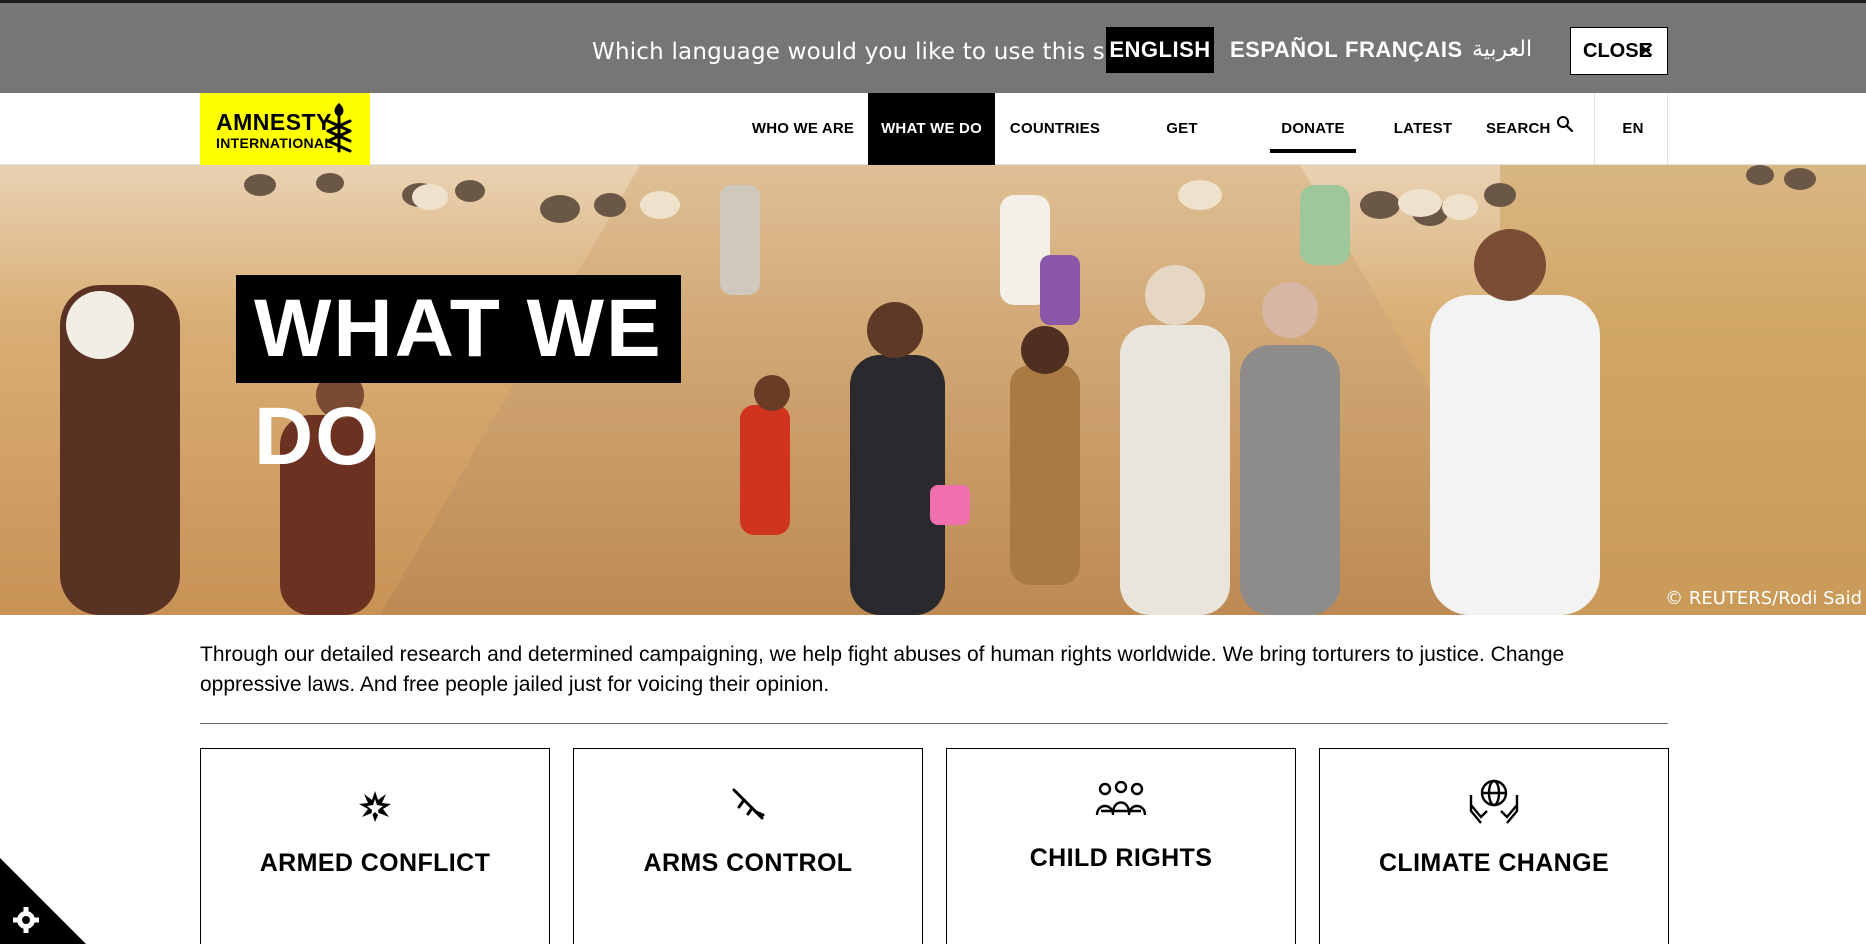 This screenshot has height=944, width=1866. What do you see at coordinates (1494, 804) in the screenshot?
I see `globe-hands-icon` at bounding box center [1494, 804].